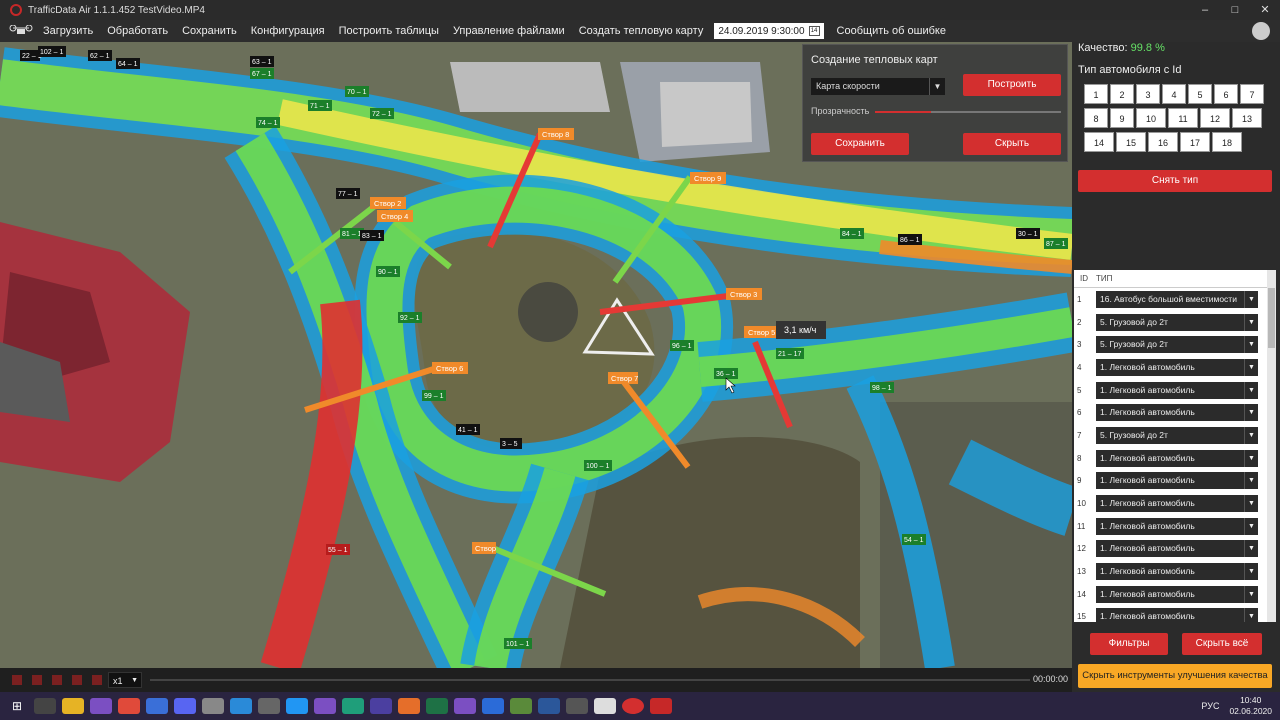 This screenshot has width=1280, height=720. What do you see at coordinates (549, 706) in the screenshot?
I see `word-icon` at bounding box center [549, 706].